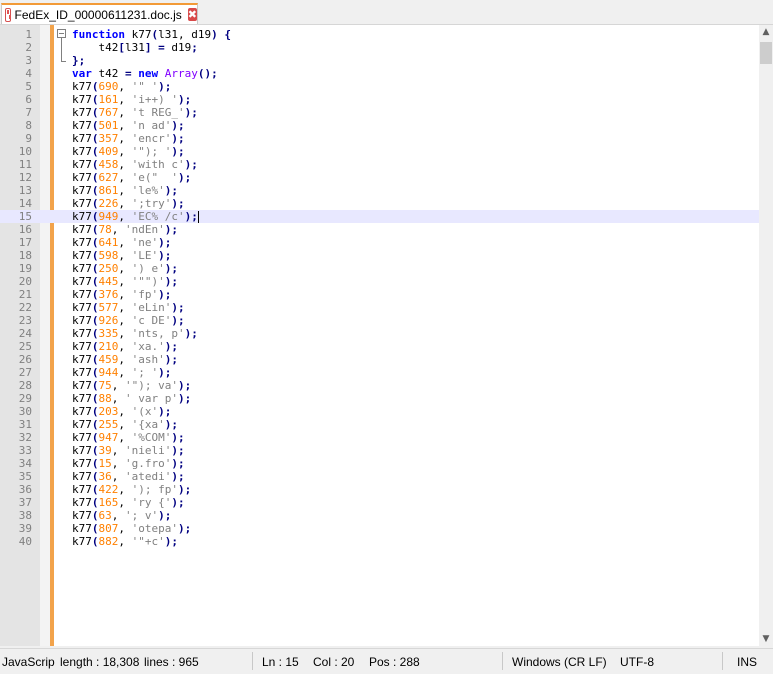 The width and height of the screenshot is (773, 674). Describe the element at coordinates (25, 268) in the screenshot. I see `line-number: 19` at that location.